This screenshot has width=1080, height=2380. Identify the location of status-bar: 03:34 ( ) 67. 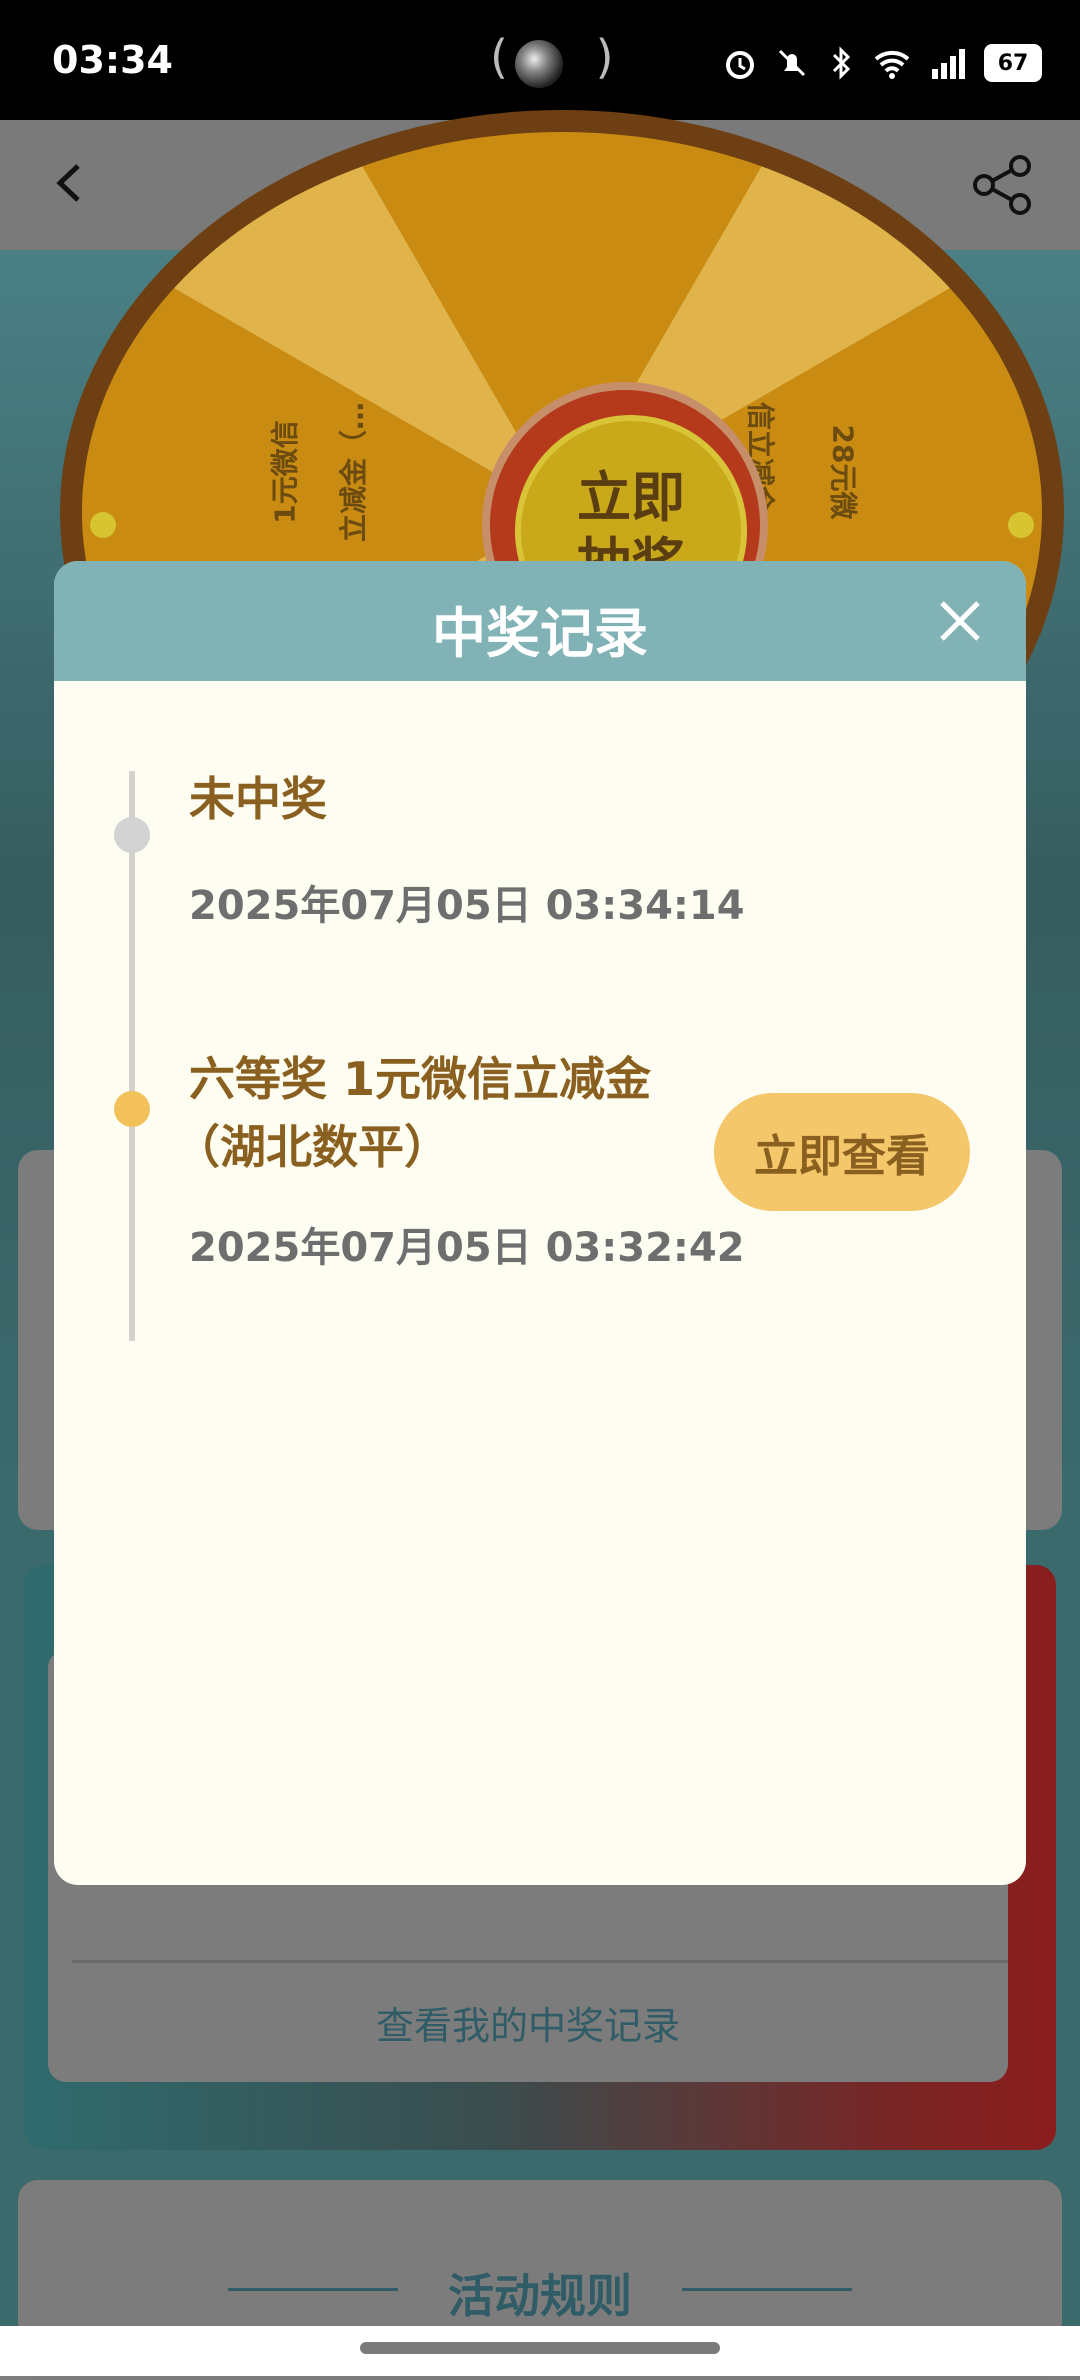
(540, 60).